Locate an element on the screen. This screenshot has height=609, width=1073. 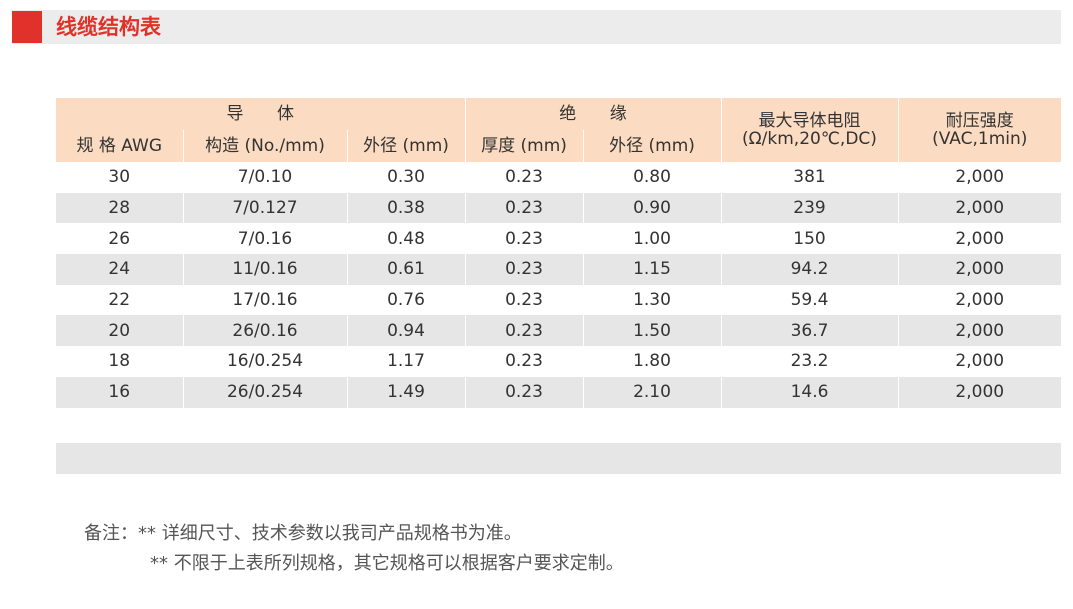
cell-conductor-od: 0.48 is located at coordinates (406, 239).